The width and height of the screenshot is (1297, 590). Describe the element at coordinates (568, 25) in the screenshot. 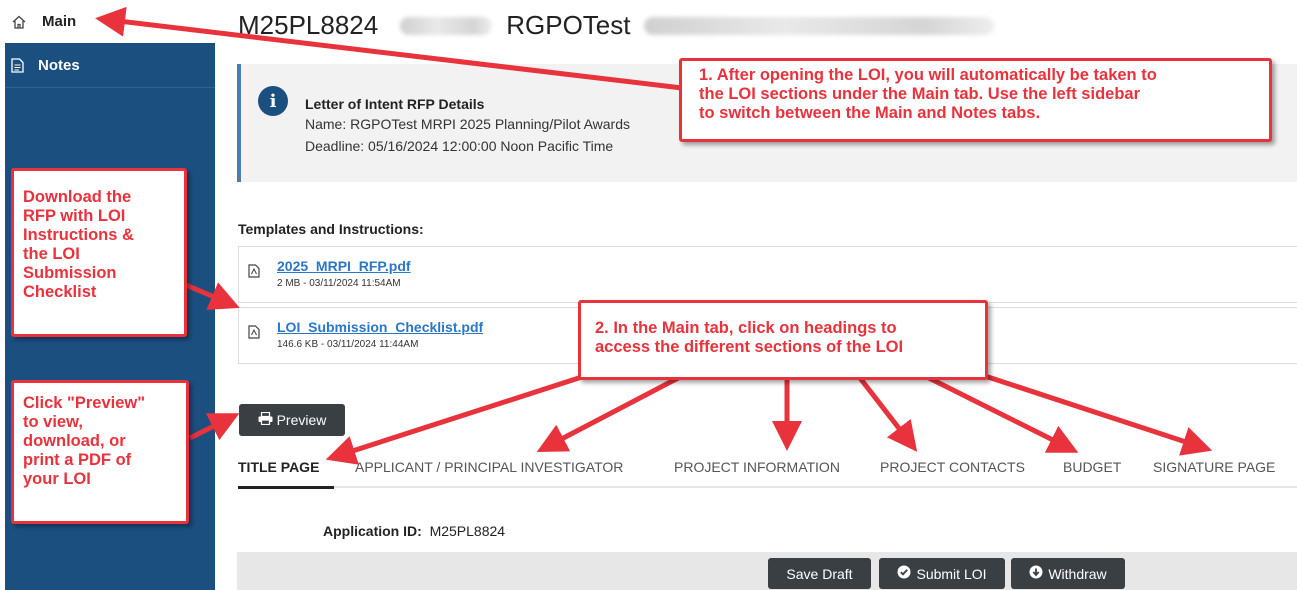

I see `applicant-name: RGPOTest` at that location.